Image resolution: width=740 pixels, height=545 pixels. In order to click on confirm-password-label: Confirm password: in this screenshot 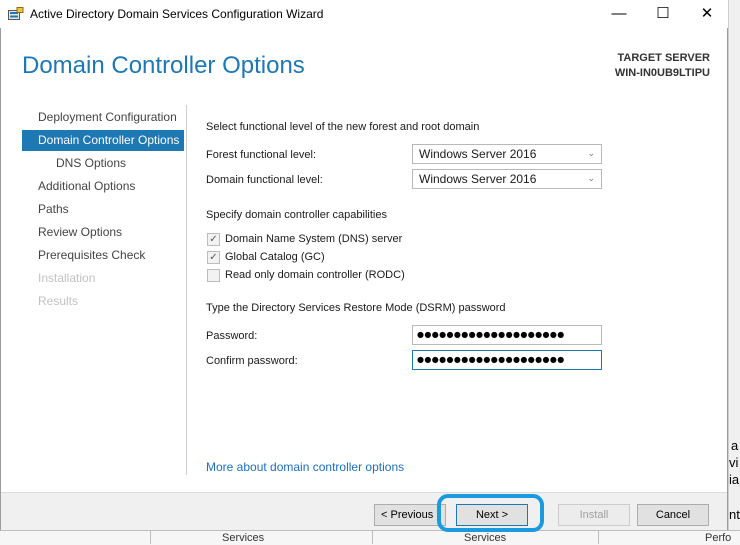, I will do `click(252, 361)`.